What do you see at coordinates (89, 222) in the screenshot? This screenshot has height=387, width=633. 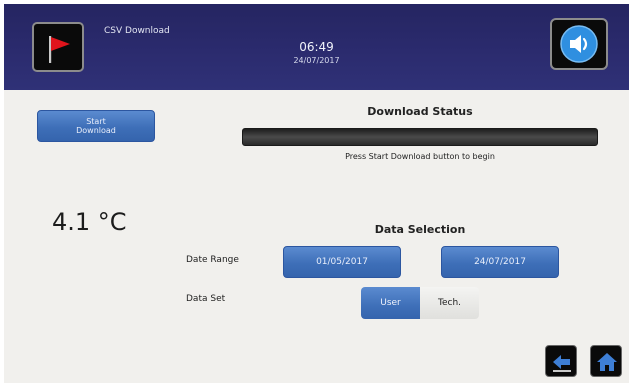 I see `temperature-readout: 4.1 °C` at bounding box center [89, 222].